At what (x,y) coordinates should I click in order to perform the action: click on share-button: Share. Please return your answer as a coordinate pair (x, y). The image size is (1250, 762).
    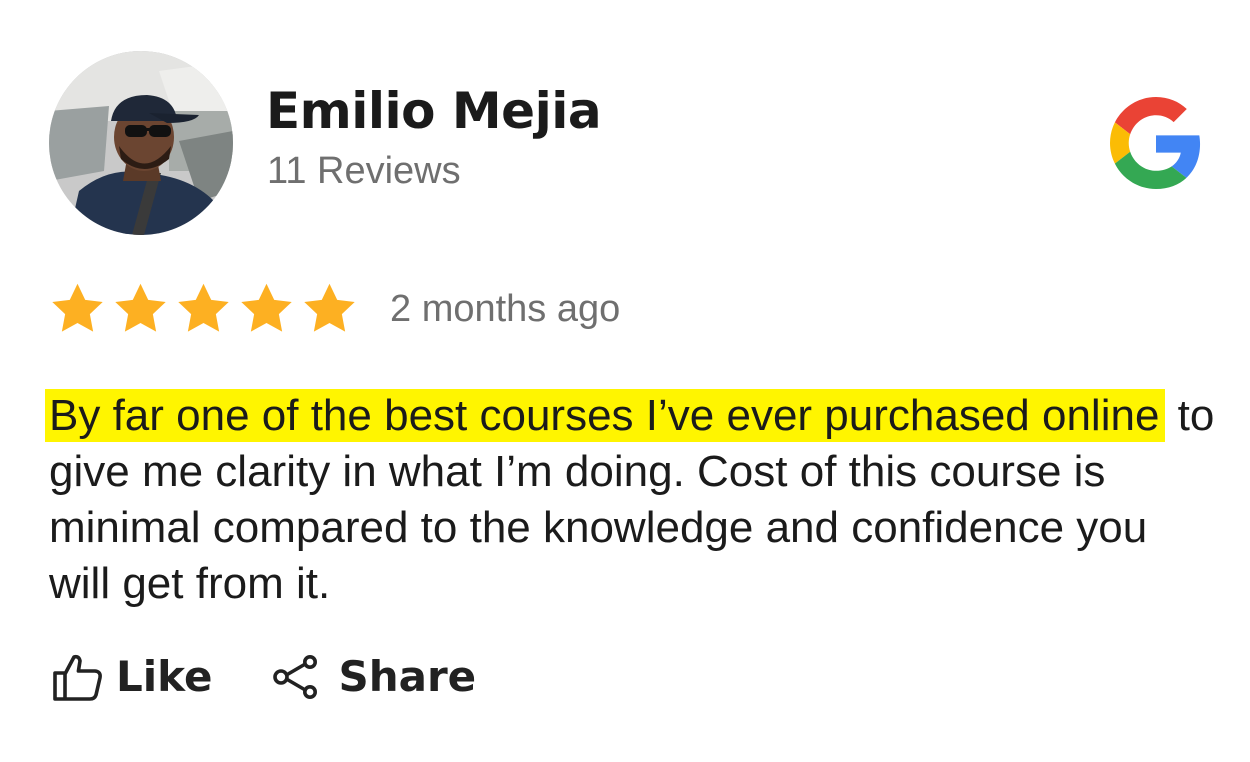
    Looking at the image, I should click on (374, 677).